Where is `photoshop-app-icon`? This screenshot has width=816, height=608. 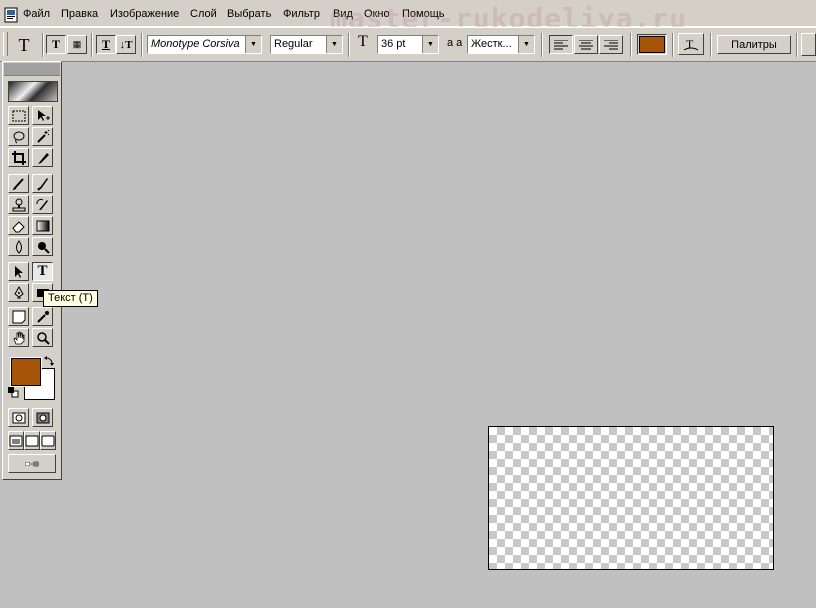 photoshop-app-icon is located at coordinates (11, 15).